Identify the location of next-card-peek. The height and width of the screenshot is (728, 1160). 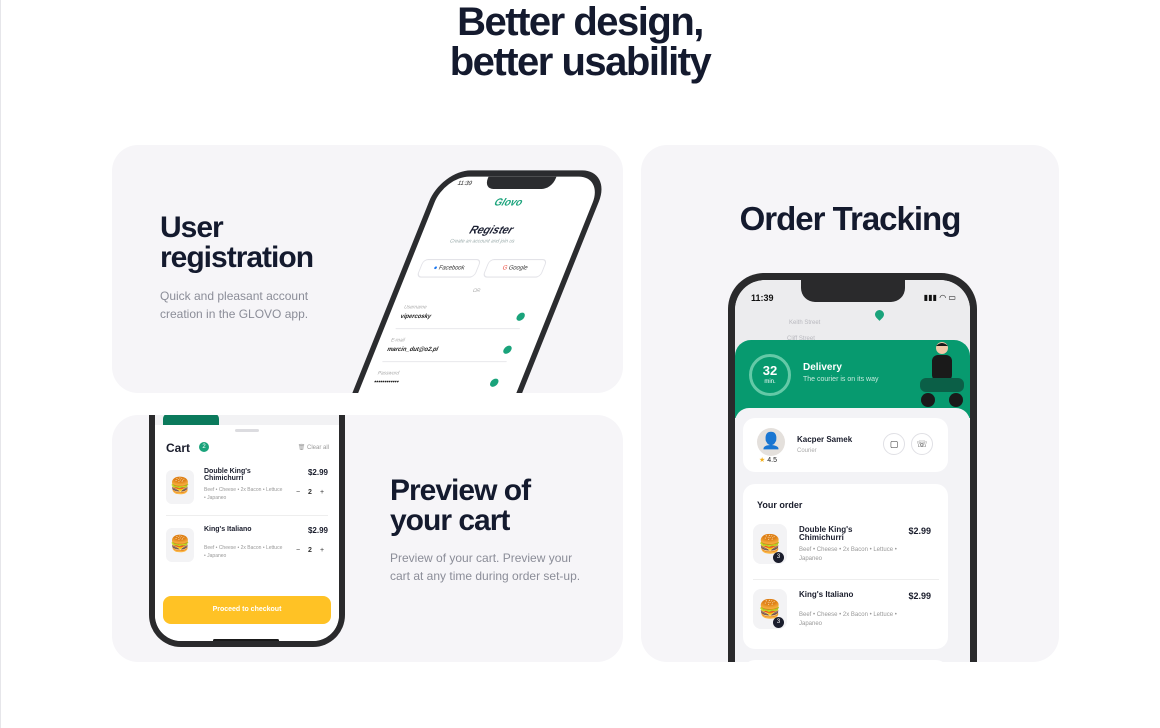
(845, 661).